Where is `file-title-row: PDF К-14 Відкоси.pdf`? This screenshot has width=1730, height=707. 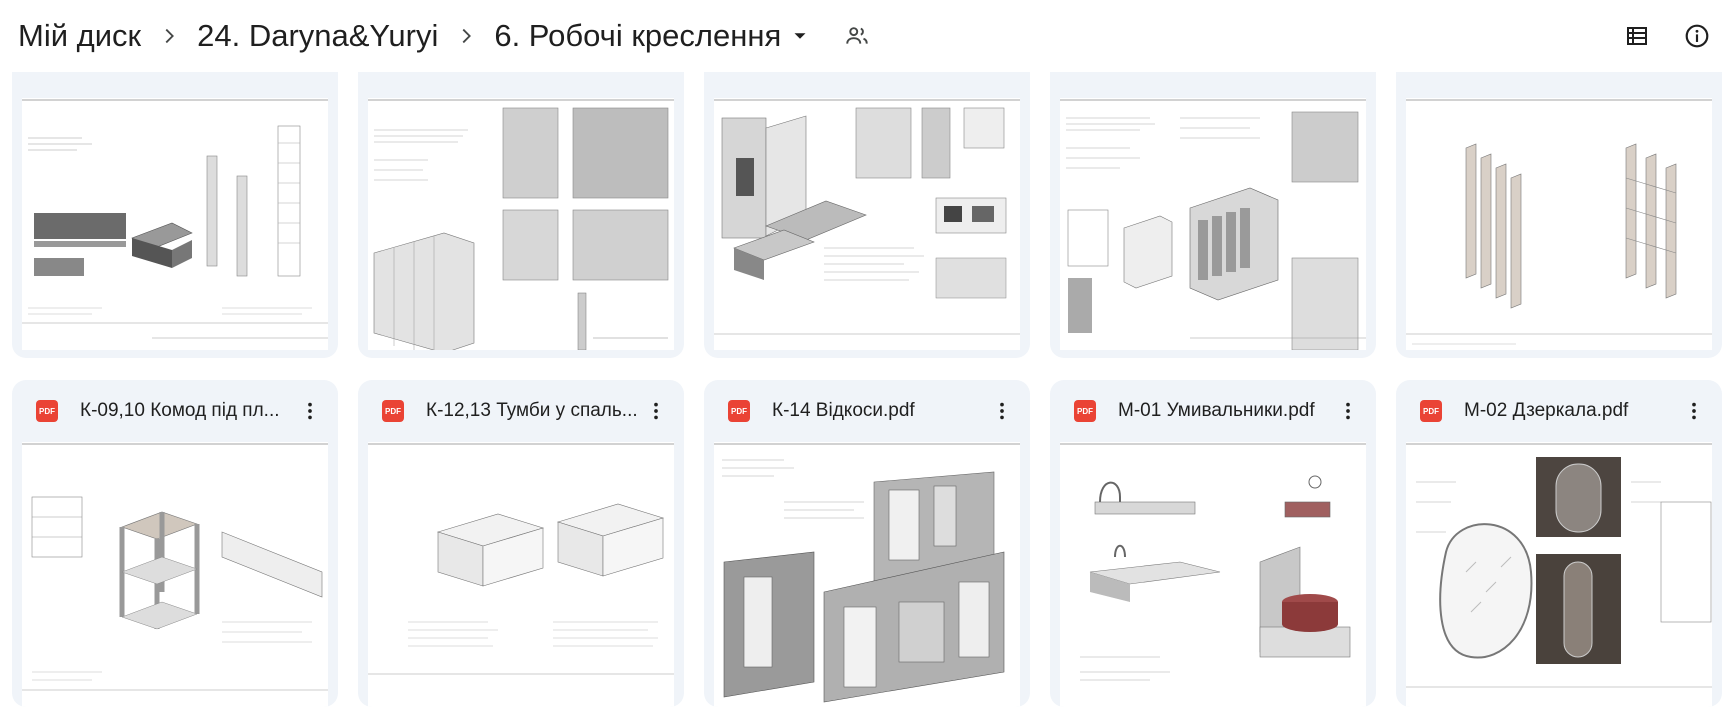 file-title-row: PDF К-14 Відкоси.pdf is located at coordinates (867, 411).